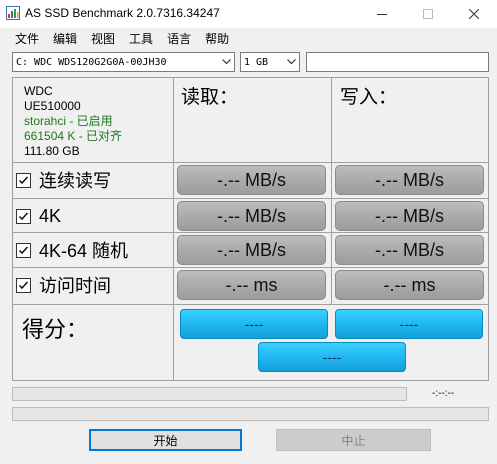 This screenshot has height=464, width=497. What do you see at coordinates (52, 106) in the screenshot?
I see `drive-firmware: UE510000` at bounding box center [52, 106].